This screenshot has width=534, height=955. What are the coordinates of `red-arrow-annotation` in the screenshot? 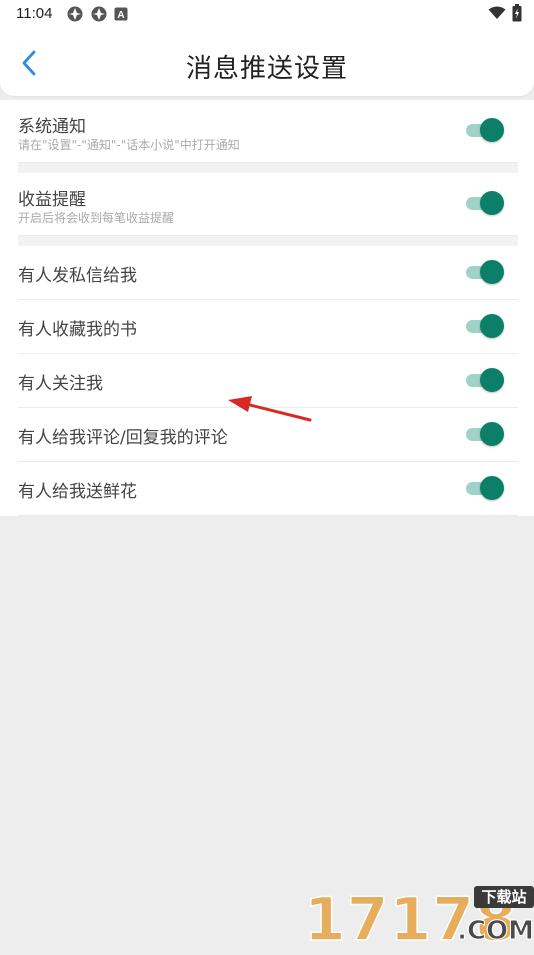 It's located at (270, 409).